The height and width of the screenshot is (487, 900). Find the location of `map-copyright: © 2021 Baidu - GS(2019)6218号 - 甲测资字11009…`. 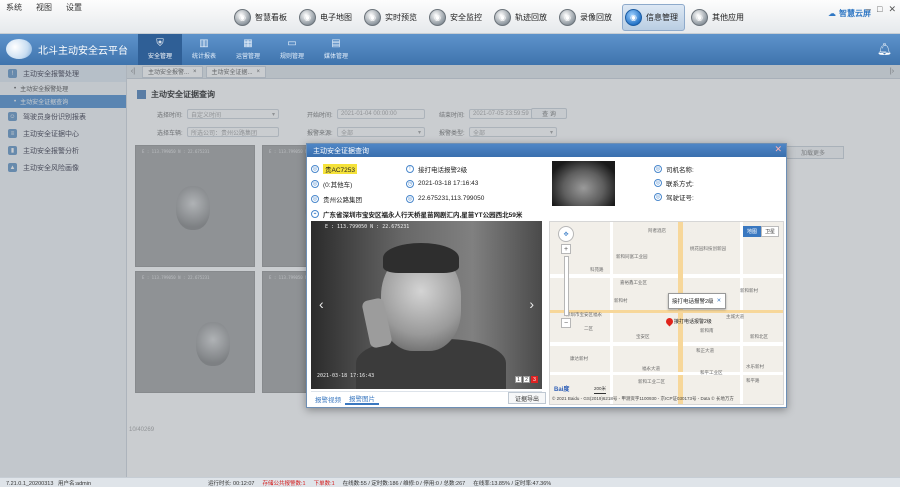

map-copyright: © 2021 Baidu - GS(2019)6218号 - 甲测资字11009… is located at coordinates (643, 398).